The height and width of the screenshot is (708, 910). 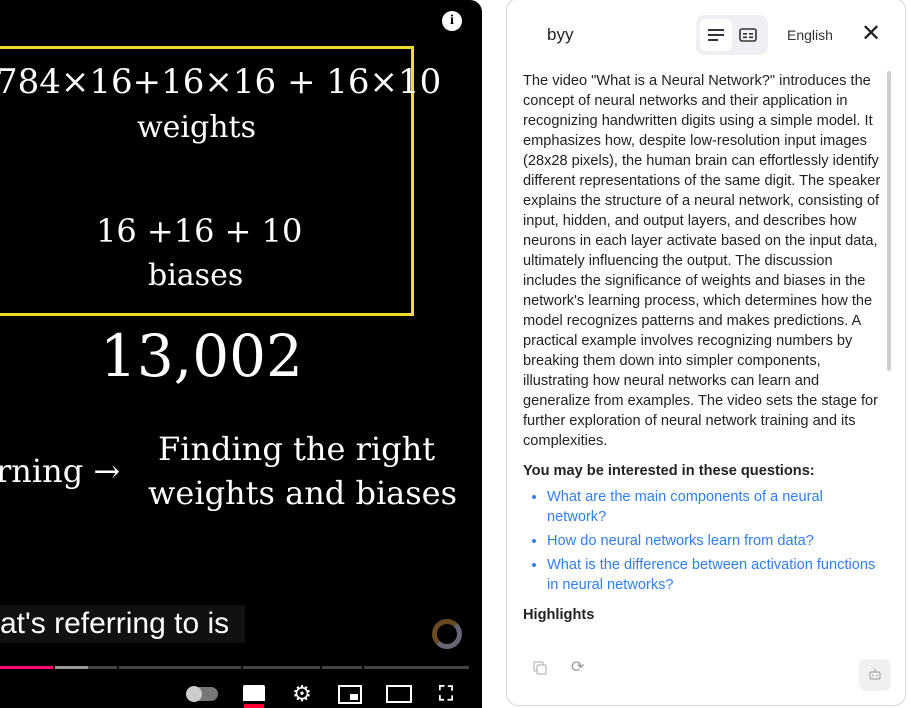 I want to click on math-line-1: 784×16+16×16 + 16×10, so click(x=221, y=82).